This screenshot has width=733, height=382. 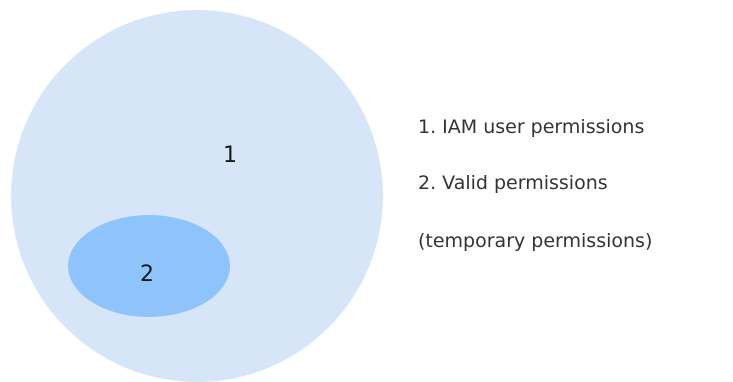 I want to click on inner-region-number: 2, so click(x=147, y=274).